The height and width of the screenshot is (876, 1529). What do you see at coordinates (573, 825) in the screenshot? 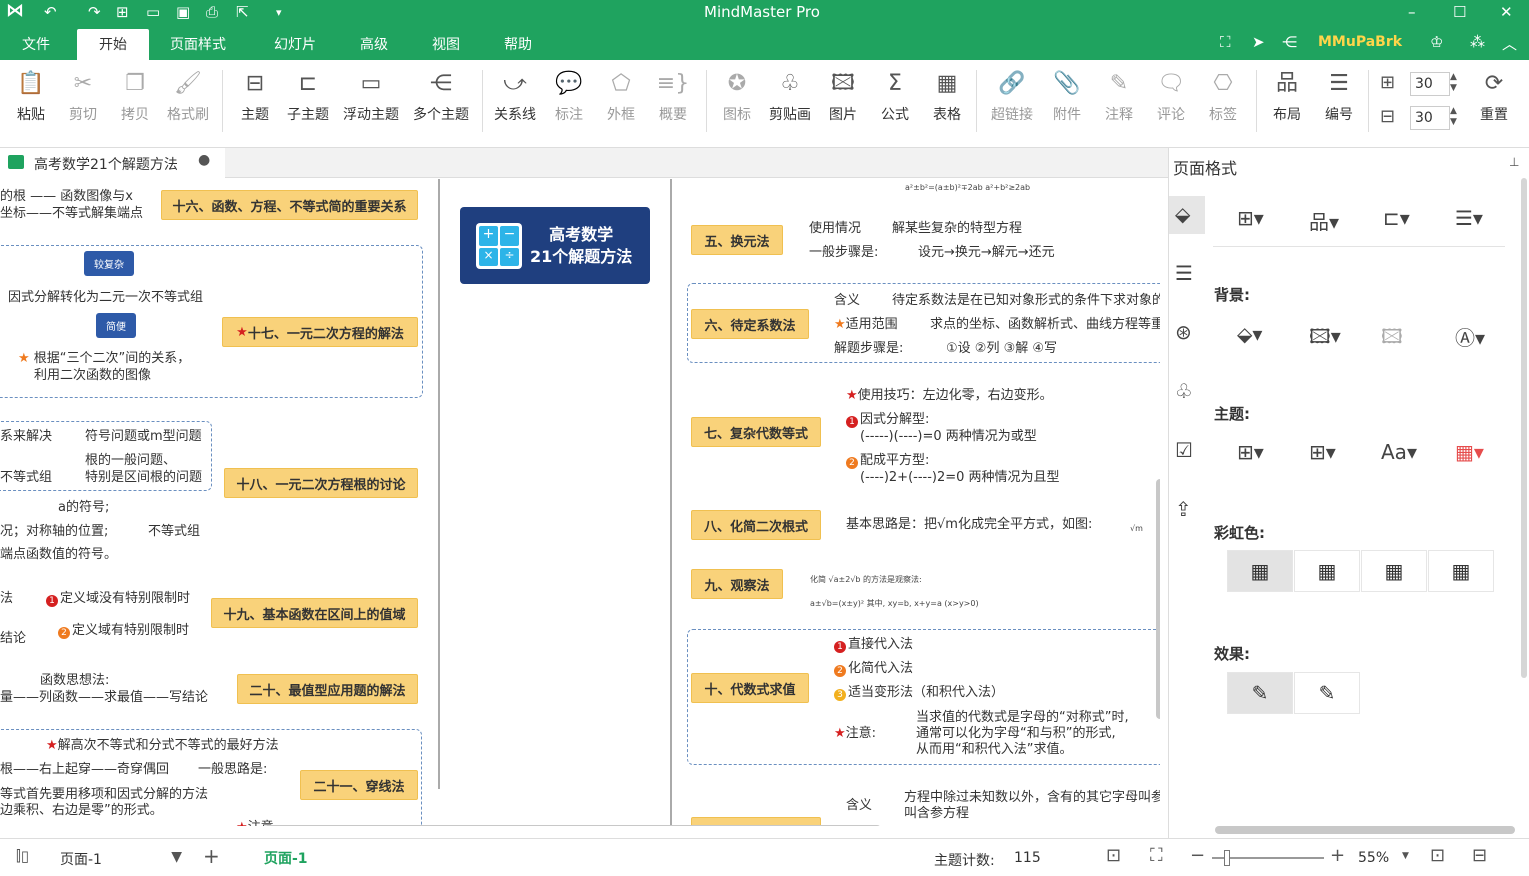
I see `horizontal-scrollbar` at bounding box center [573, 825].